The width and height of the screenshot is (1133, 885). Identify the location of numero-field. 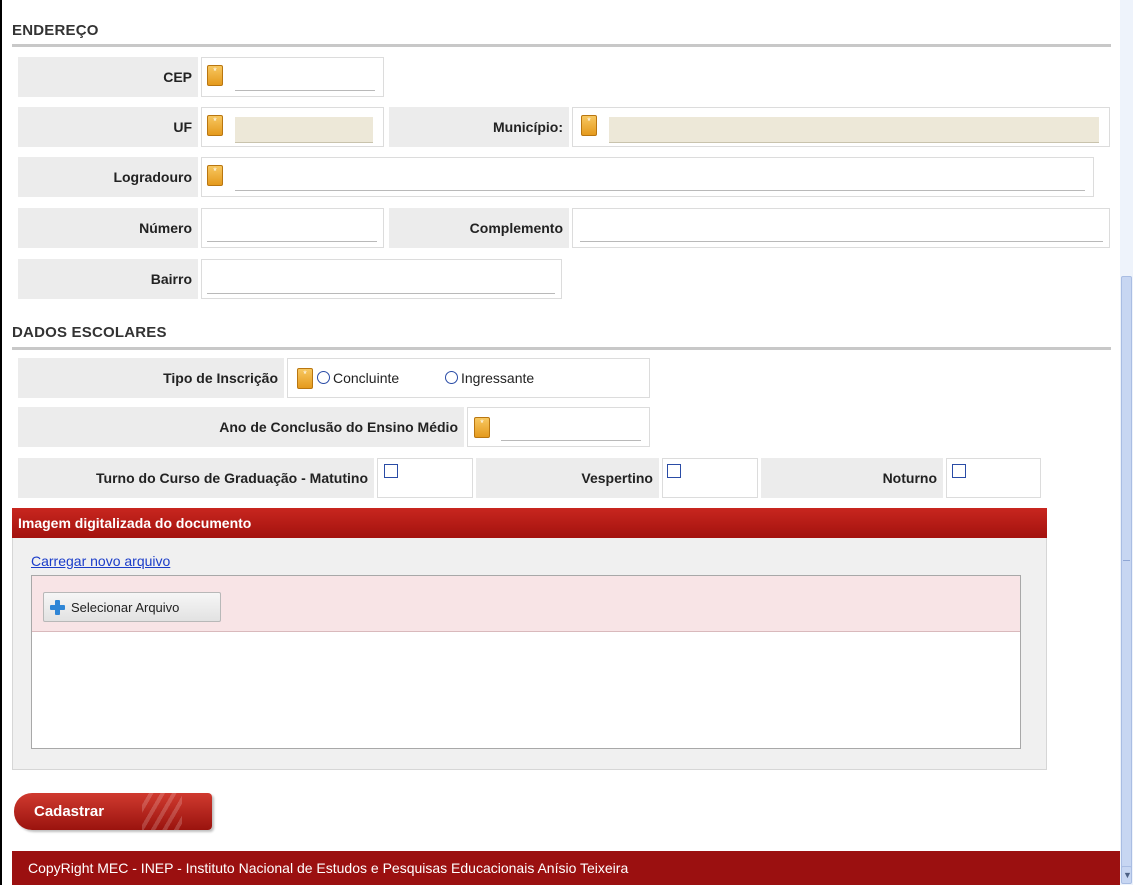
(292, 228).